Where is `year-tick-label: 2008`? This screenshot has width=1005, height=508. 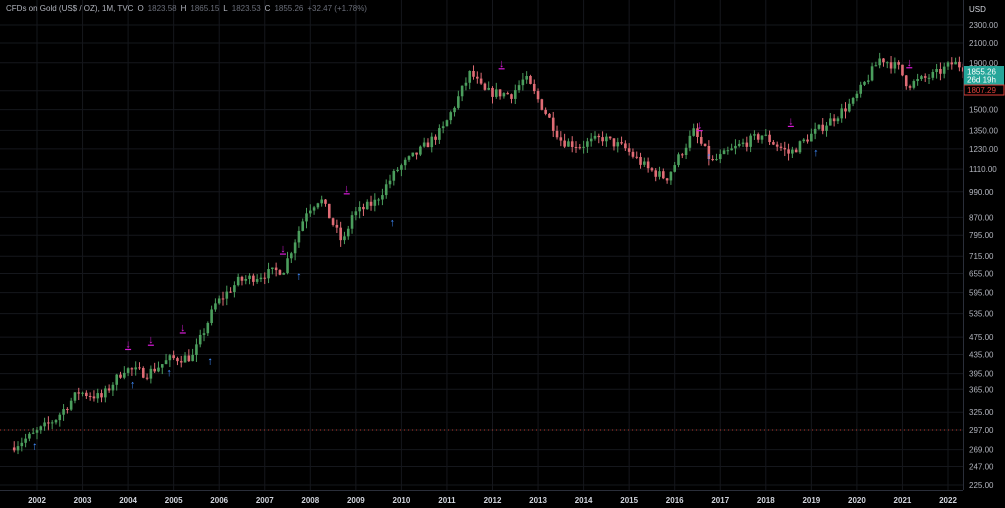
year-tick-label: 2008 is located at coordinates (310, 500).